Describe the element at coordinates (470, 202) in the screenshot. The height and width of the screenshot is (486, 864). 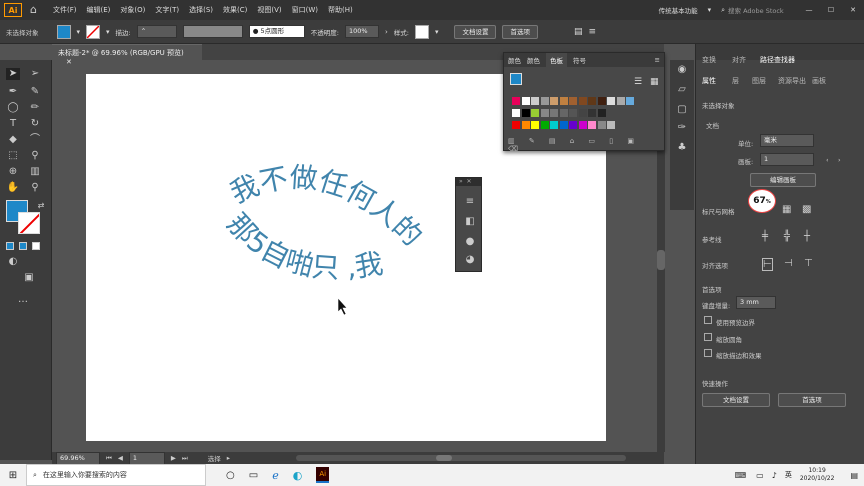
I see `align-icon: ≡` at that location.